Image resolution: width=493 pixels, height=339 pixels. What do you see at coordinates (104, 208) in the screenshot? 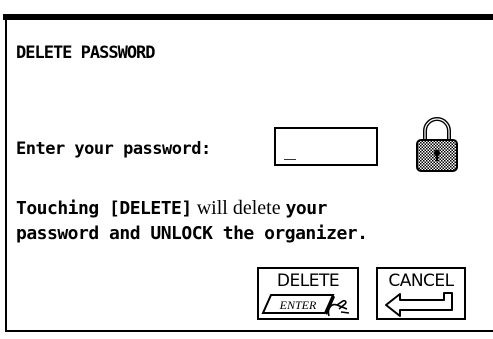
I see `warning-part-1: Touching [DELETE]` at bounding box center [104, 208].